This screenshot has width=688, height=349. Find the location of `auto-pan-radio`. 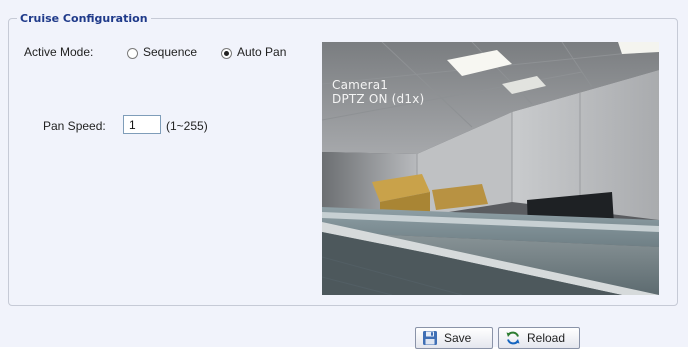

auto-pan-radio is located at coordinates (226, 53).